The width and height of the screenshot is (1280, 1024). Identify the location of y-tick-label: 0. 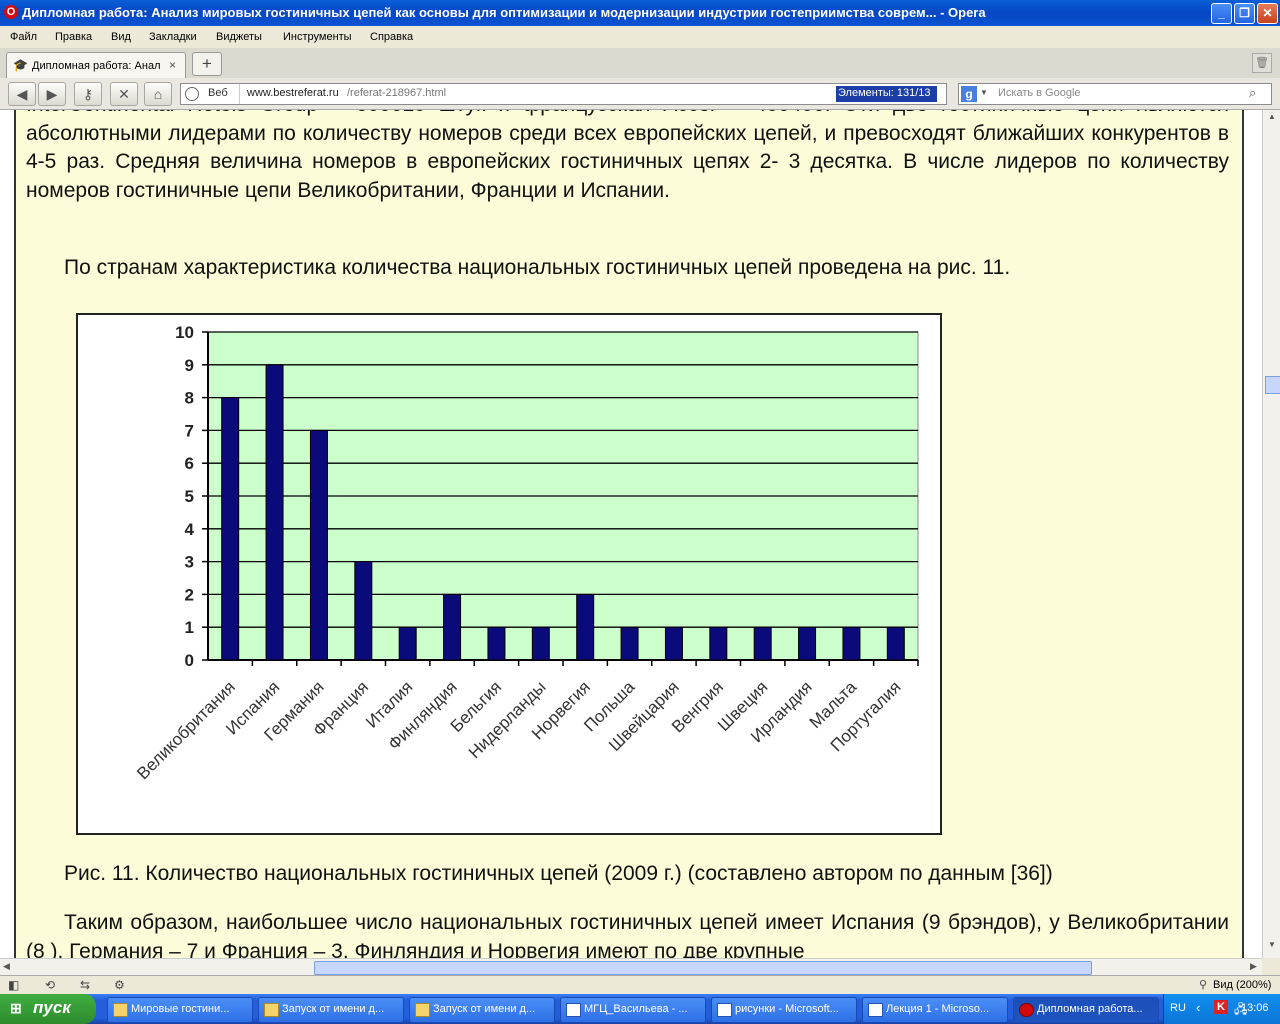
(189, 660).